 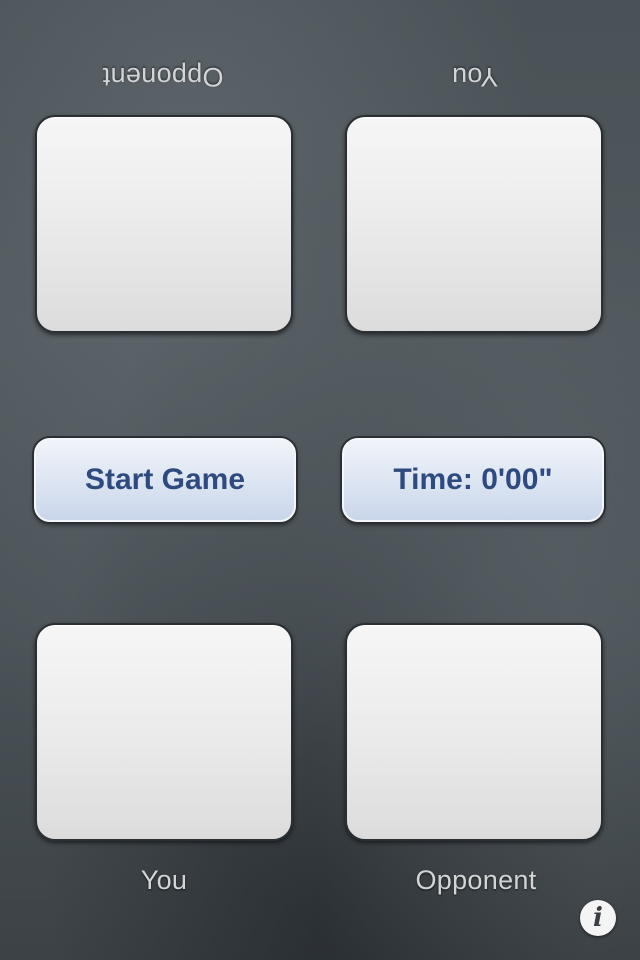 I want to click on info-icon: i, so click(x=598, y=918).